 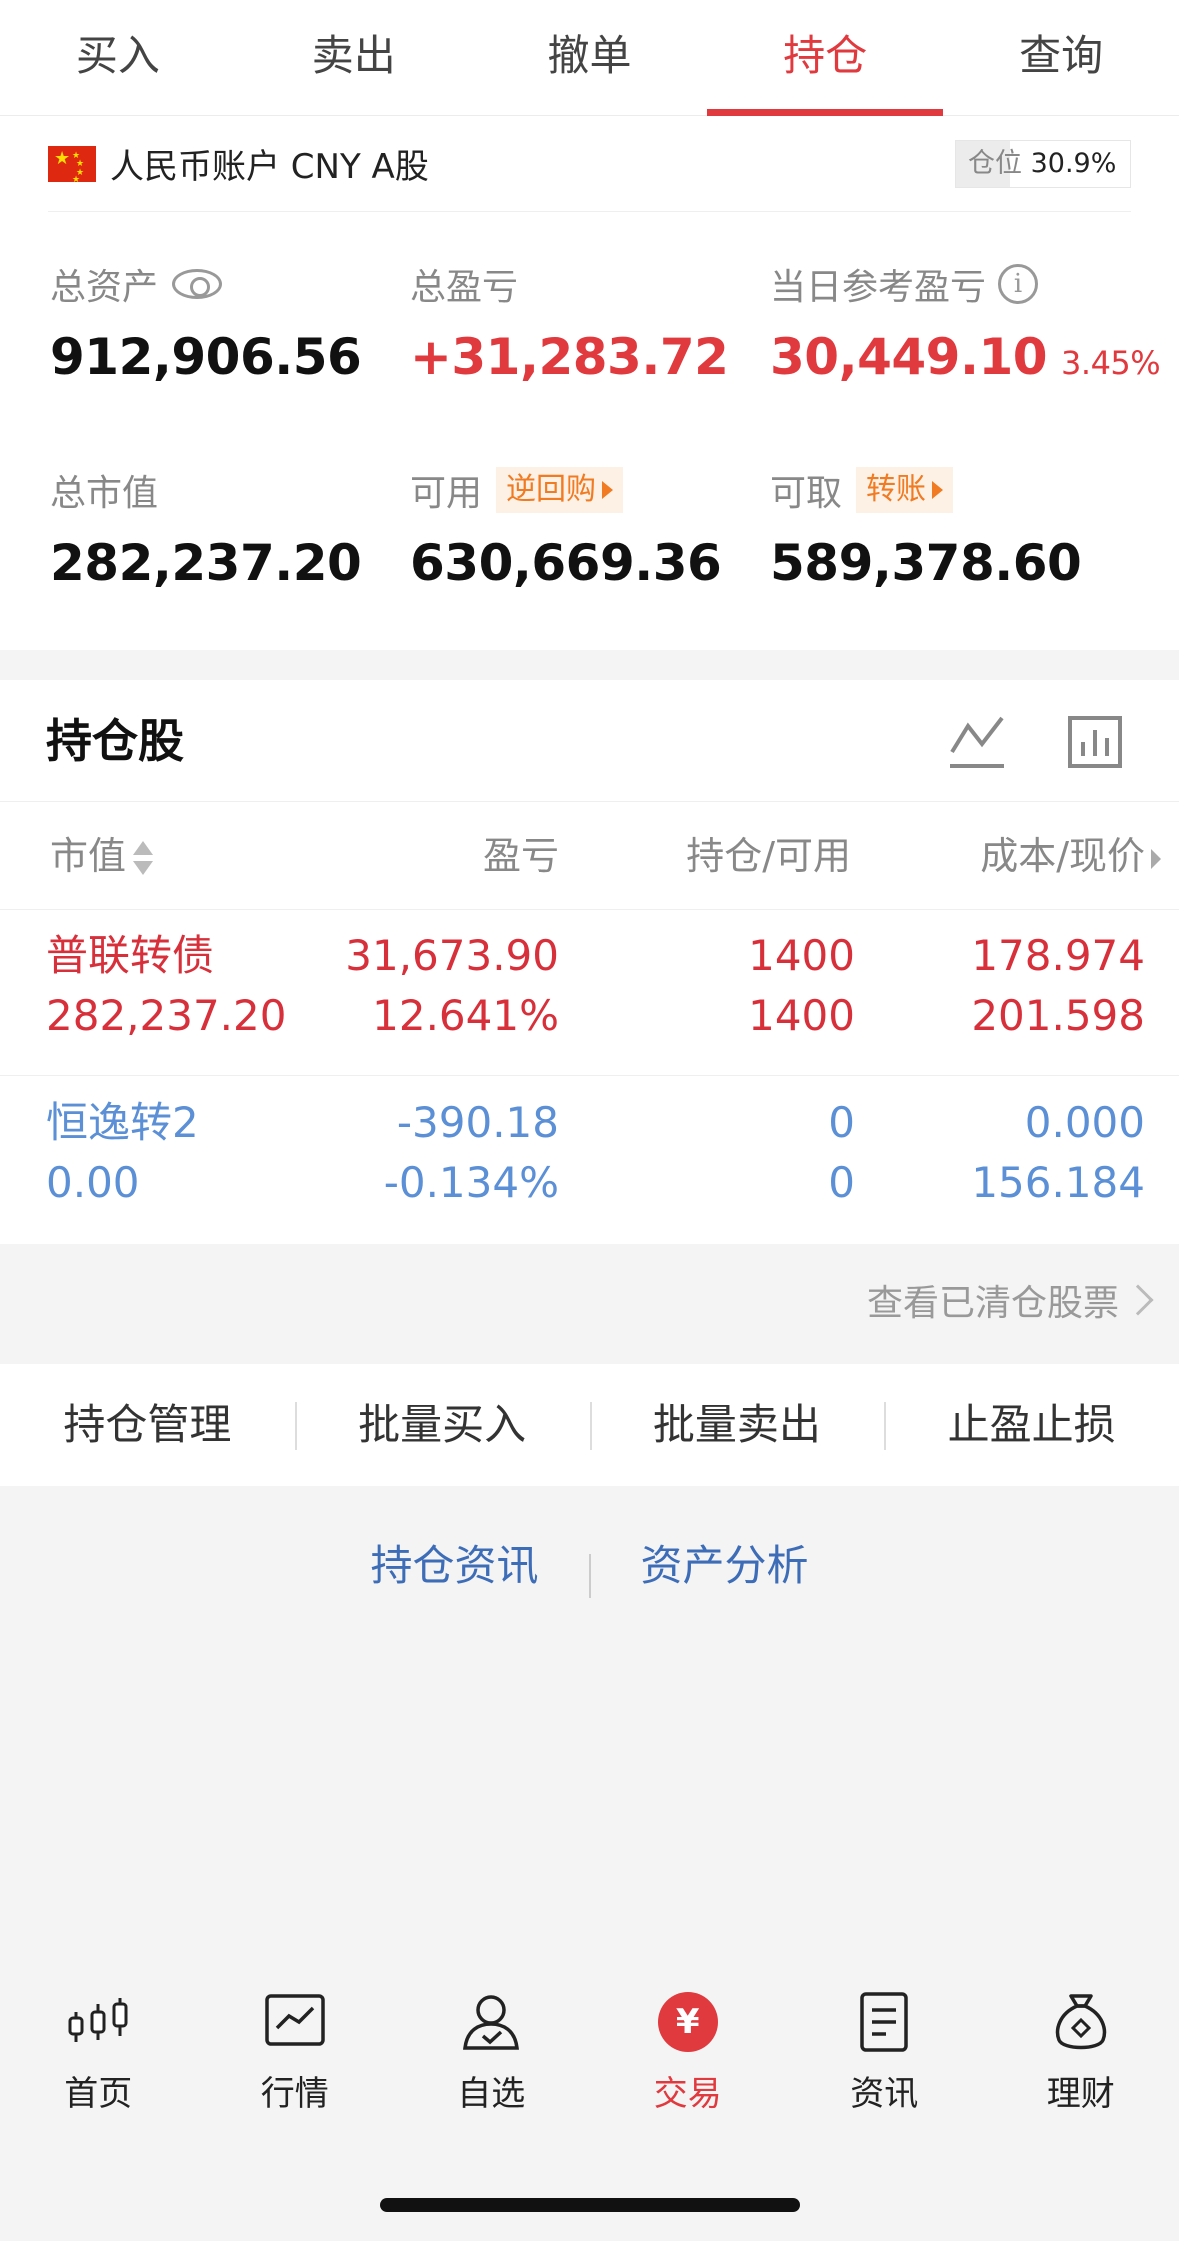 What do you see at coordinates (878, 287) in the screenshot?
I see `daily-pnl-label: 当日参考盈亏` at bounding box center [878, 287].